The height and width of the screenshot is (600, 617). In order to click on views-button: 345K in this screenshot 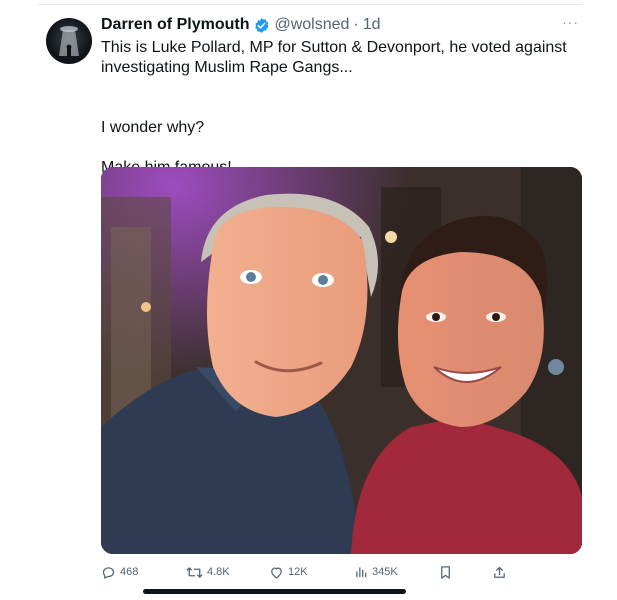, I will do `click(376, 572)`.